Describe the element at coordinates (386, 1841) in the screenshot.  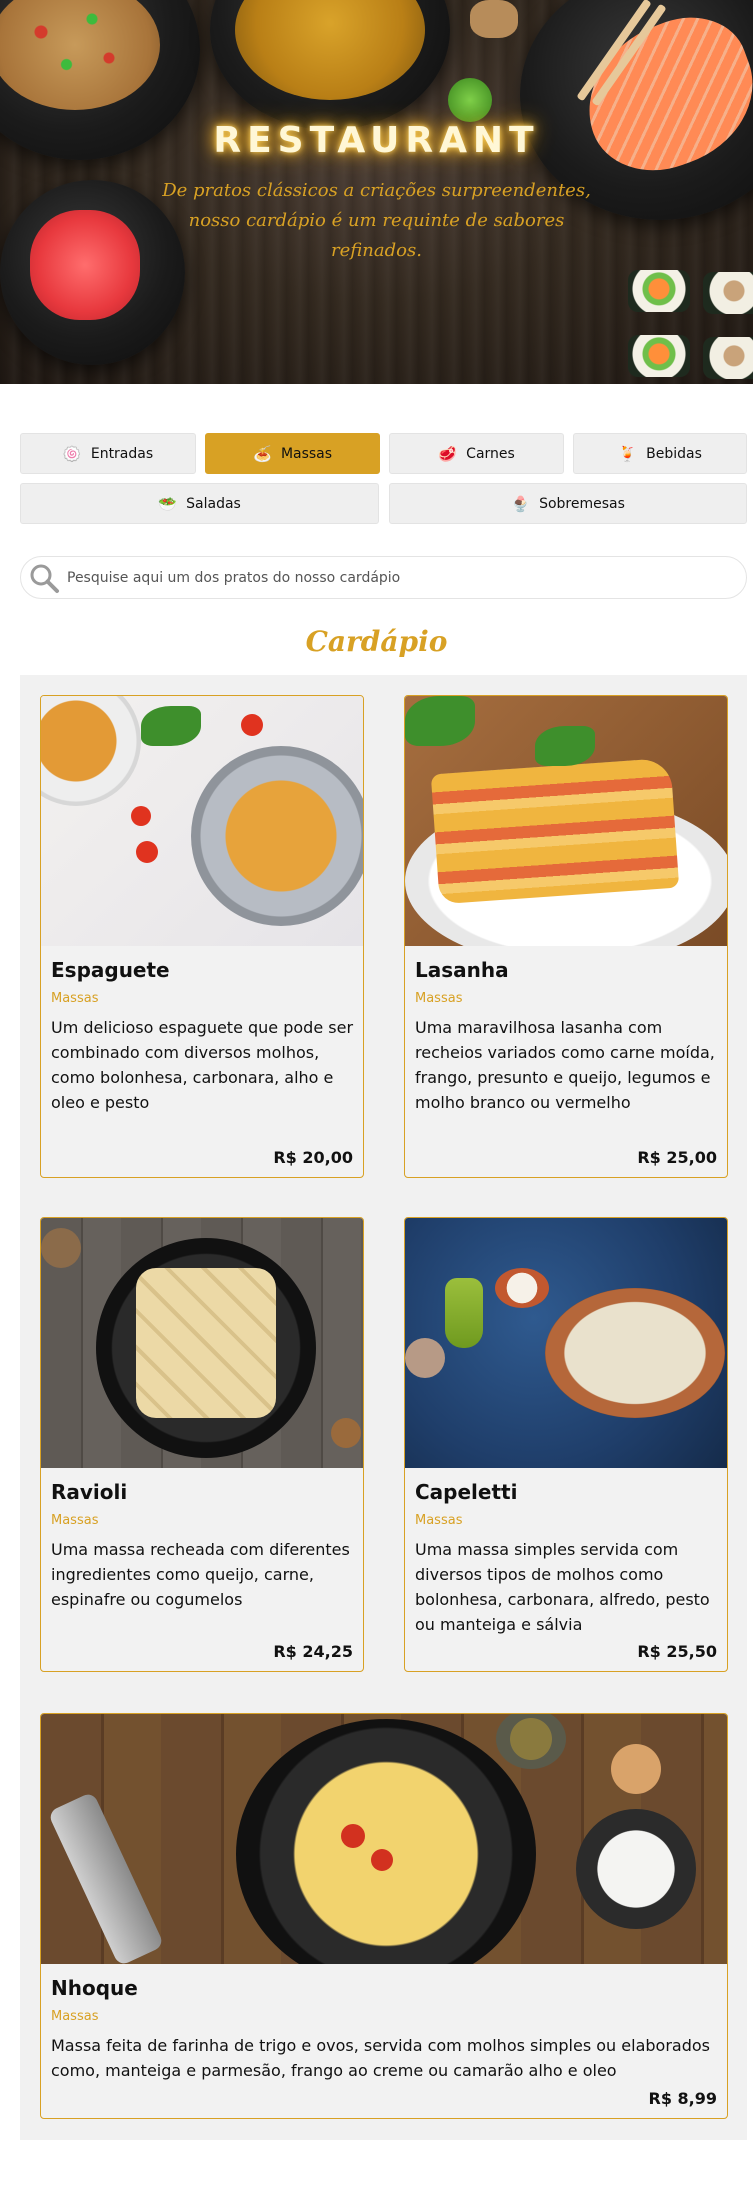
I see `gnocchi-pan-image` at that location.